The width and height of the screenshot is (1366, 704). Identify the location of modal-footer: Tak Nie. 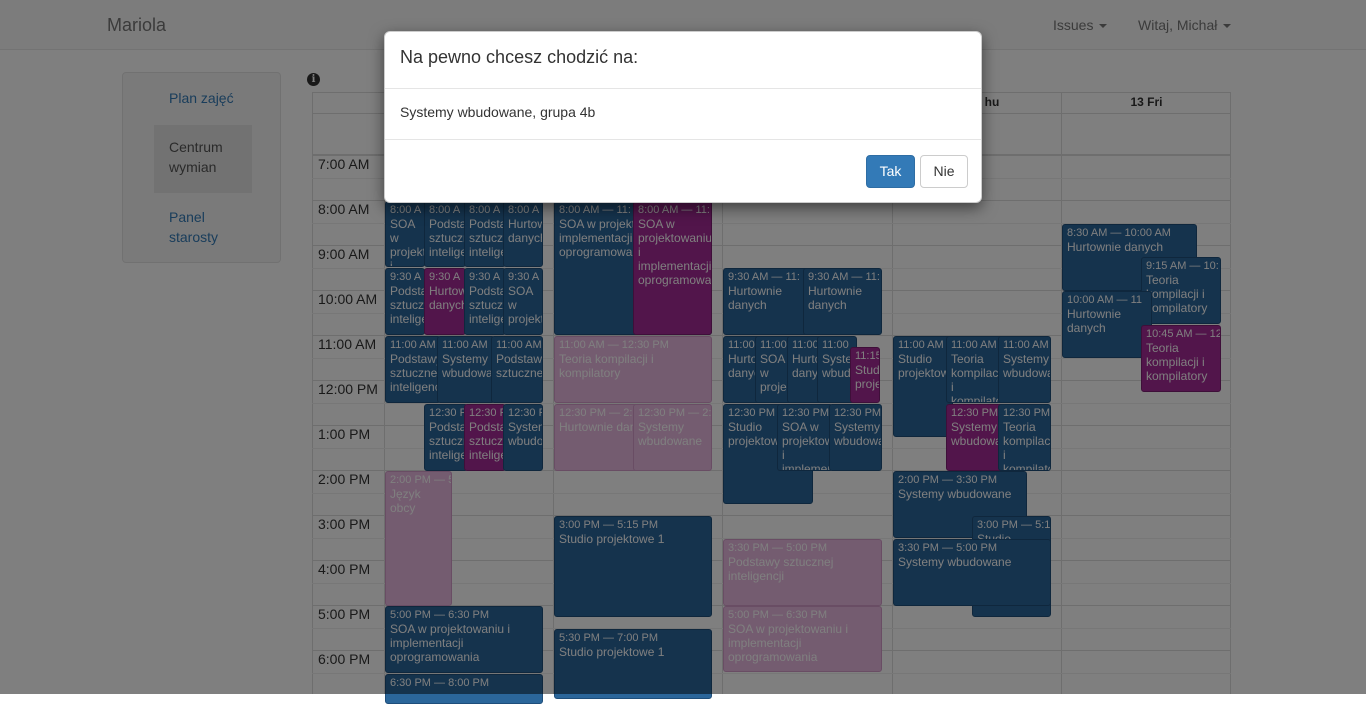
(683, 171).